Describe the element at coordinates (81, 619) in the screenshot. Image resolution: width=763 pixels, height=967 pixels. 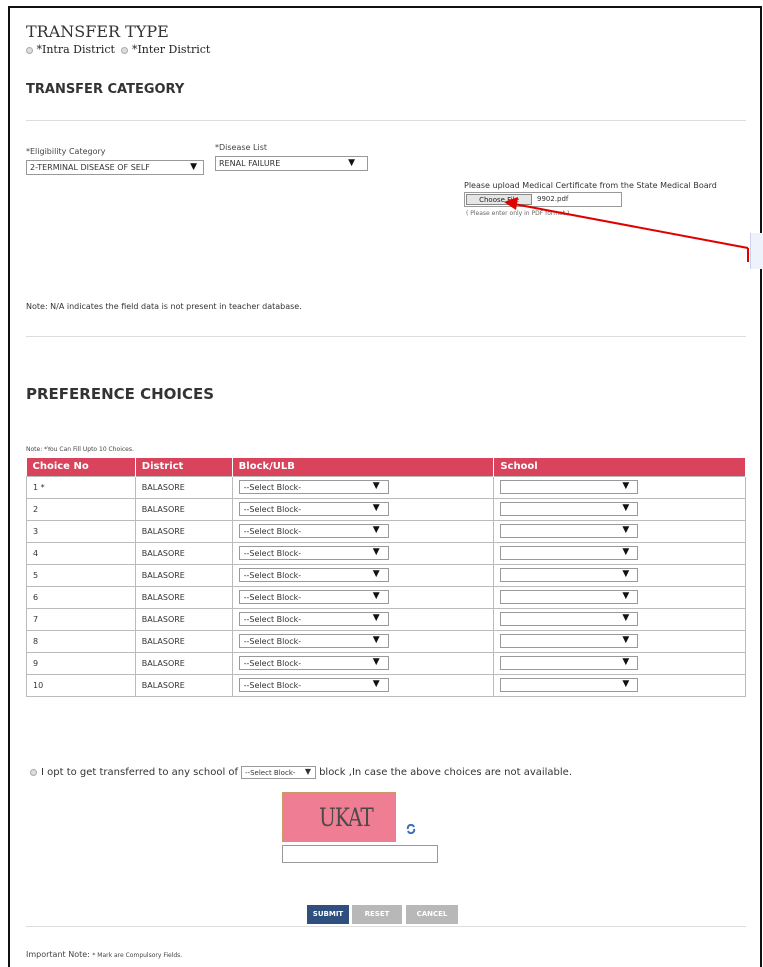
I see `choice-no: 7` at that location.